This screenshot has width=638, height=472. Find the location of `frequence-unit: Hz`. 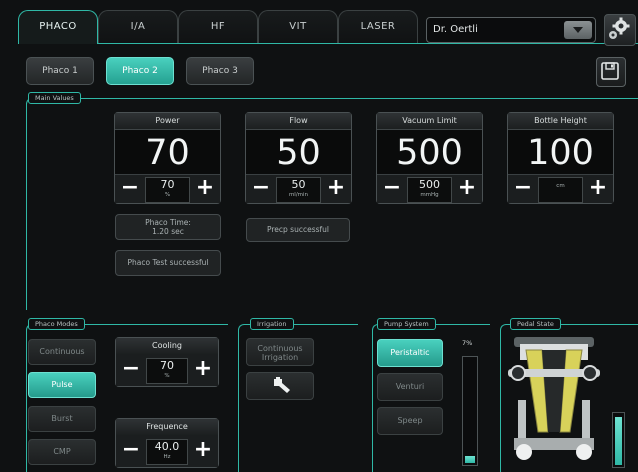

frequence-unit: Hz is located at coordinates (167, 457).